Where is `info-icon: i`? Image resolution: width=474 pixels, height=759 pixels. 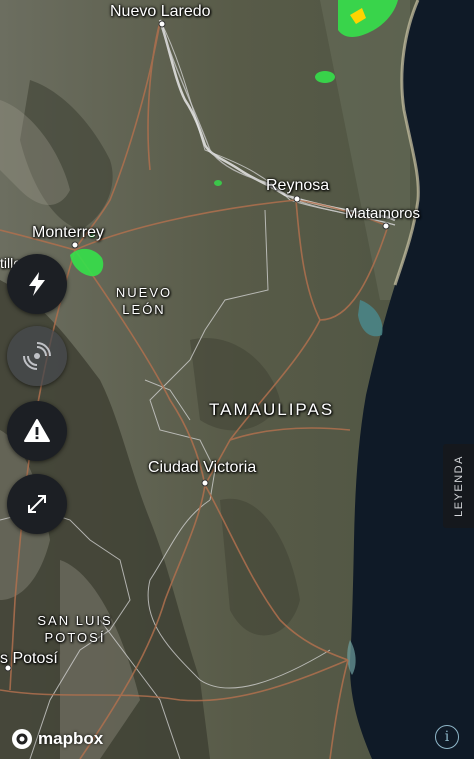 info-icon: i is located at coordinates (447, 737).